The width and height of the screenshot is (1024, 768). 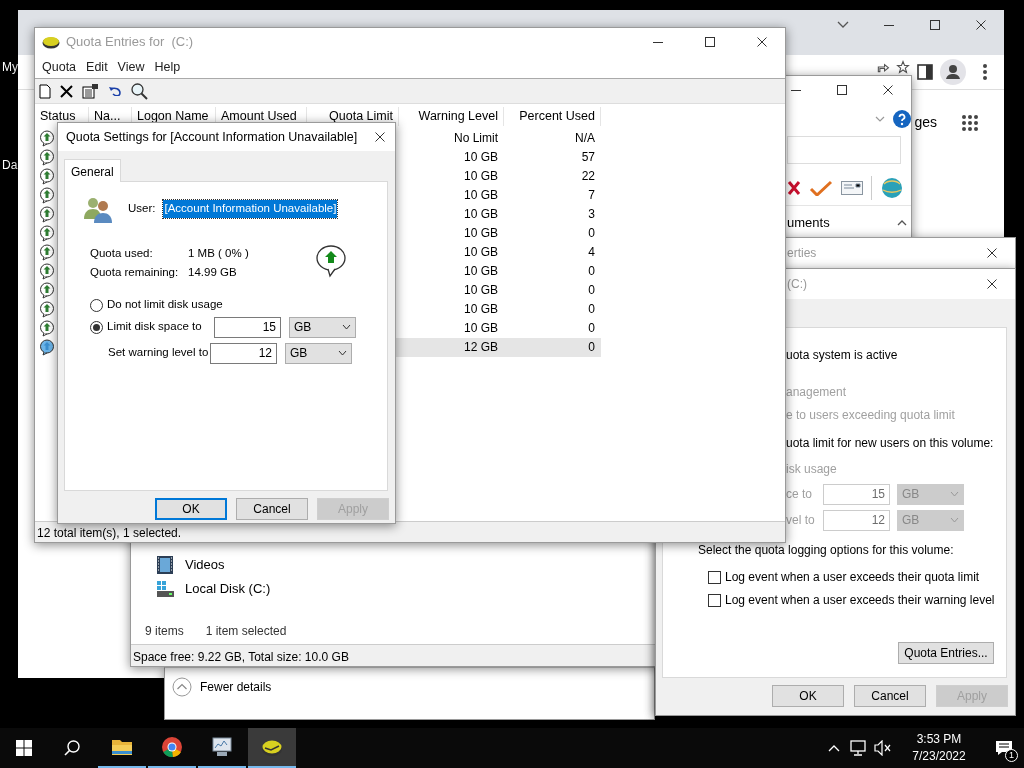 I want to click on undo-icon, so click(x=115, y=91).